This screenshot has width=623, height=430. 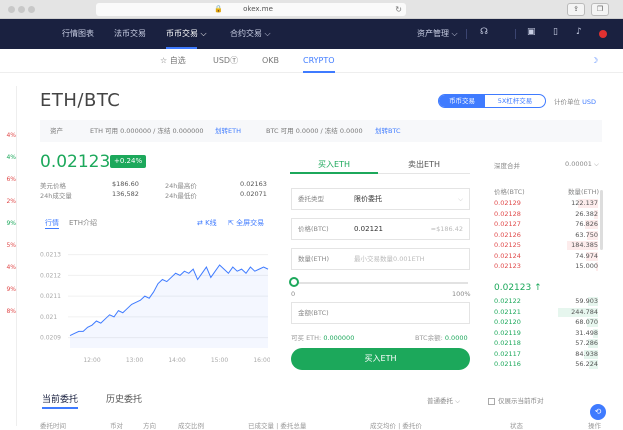 I want to click on orderbook-scrollbar, so click(x=601, y=220).